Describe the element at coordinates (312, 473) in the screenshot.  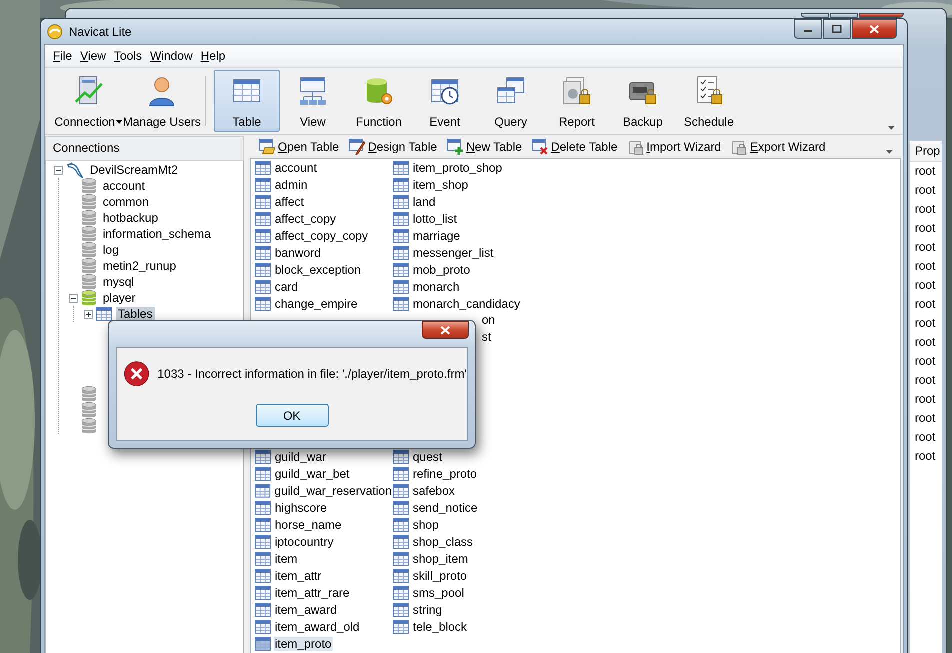
I see `table-name: guild_war_bet` at that location.